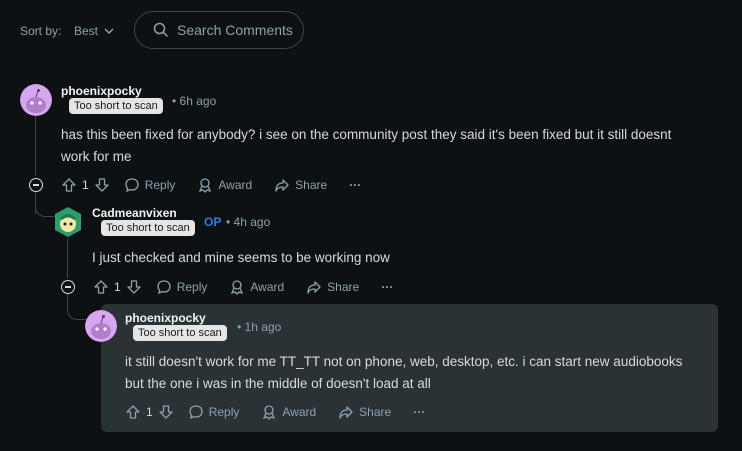 This screenshot has width=742, height=451. What do you see at coordinates (77, 307) in the screenshot?
I see `thread-curve` at bounding box center [77, 307].